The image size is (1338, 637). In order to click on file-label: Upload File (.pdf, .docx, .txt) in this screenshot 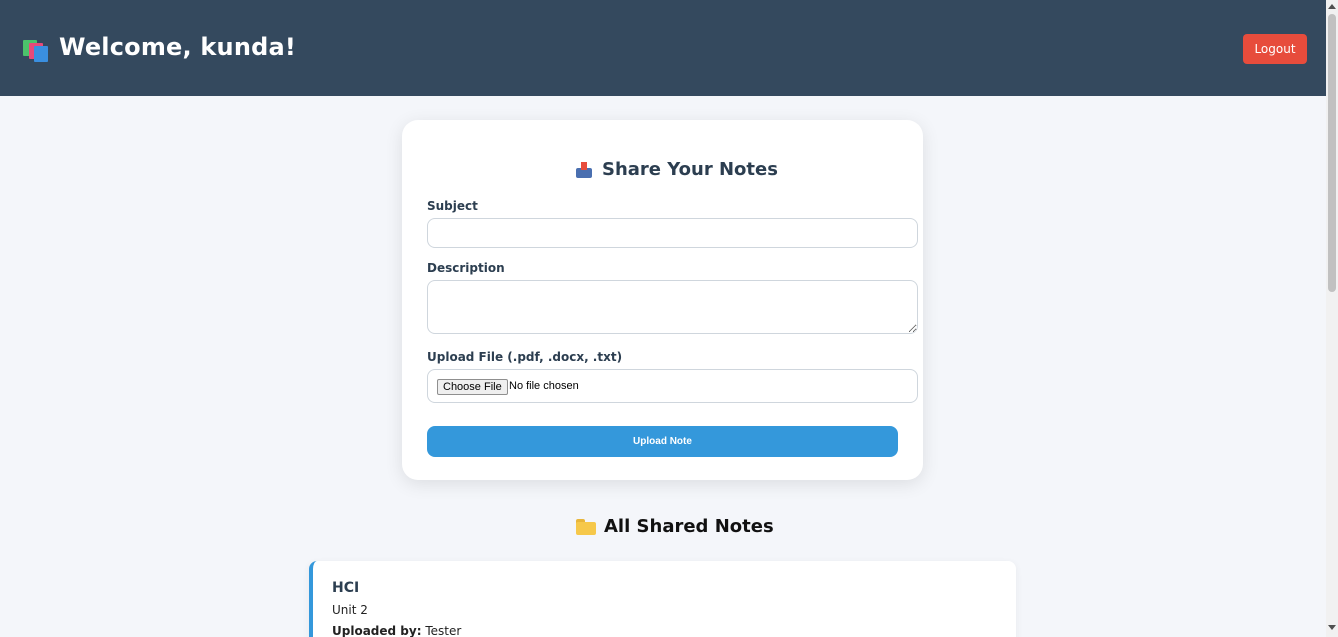, I will do `click(525, 357)`.